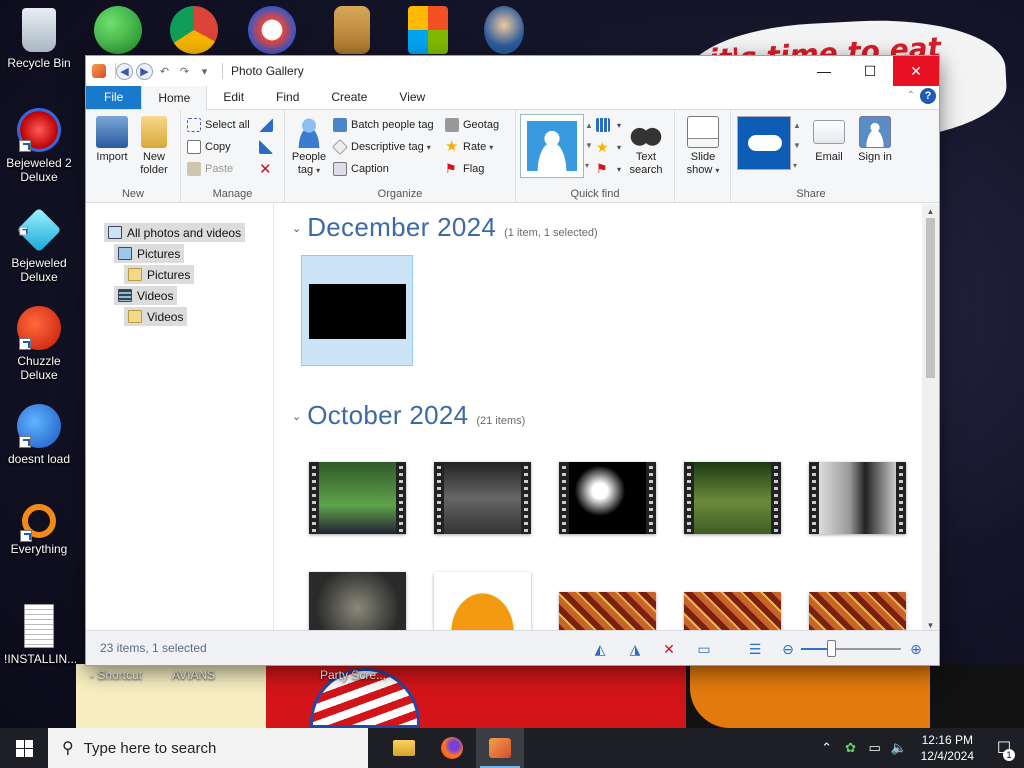  Describe the element at coordinates (824, 71) in the screenshot. I see `minimize-button: —` at that location.